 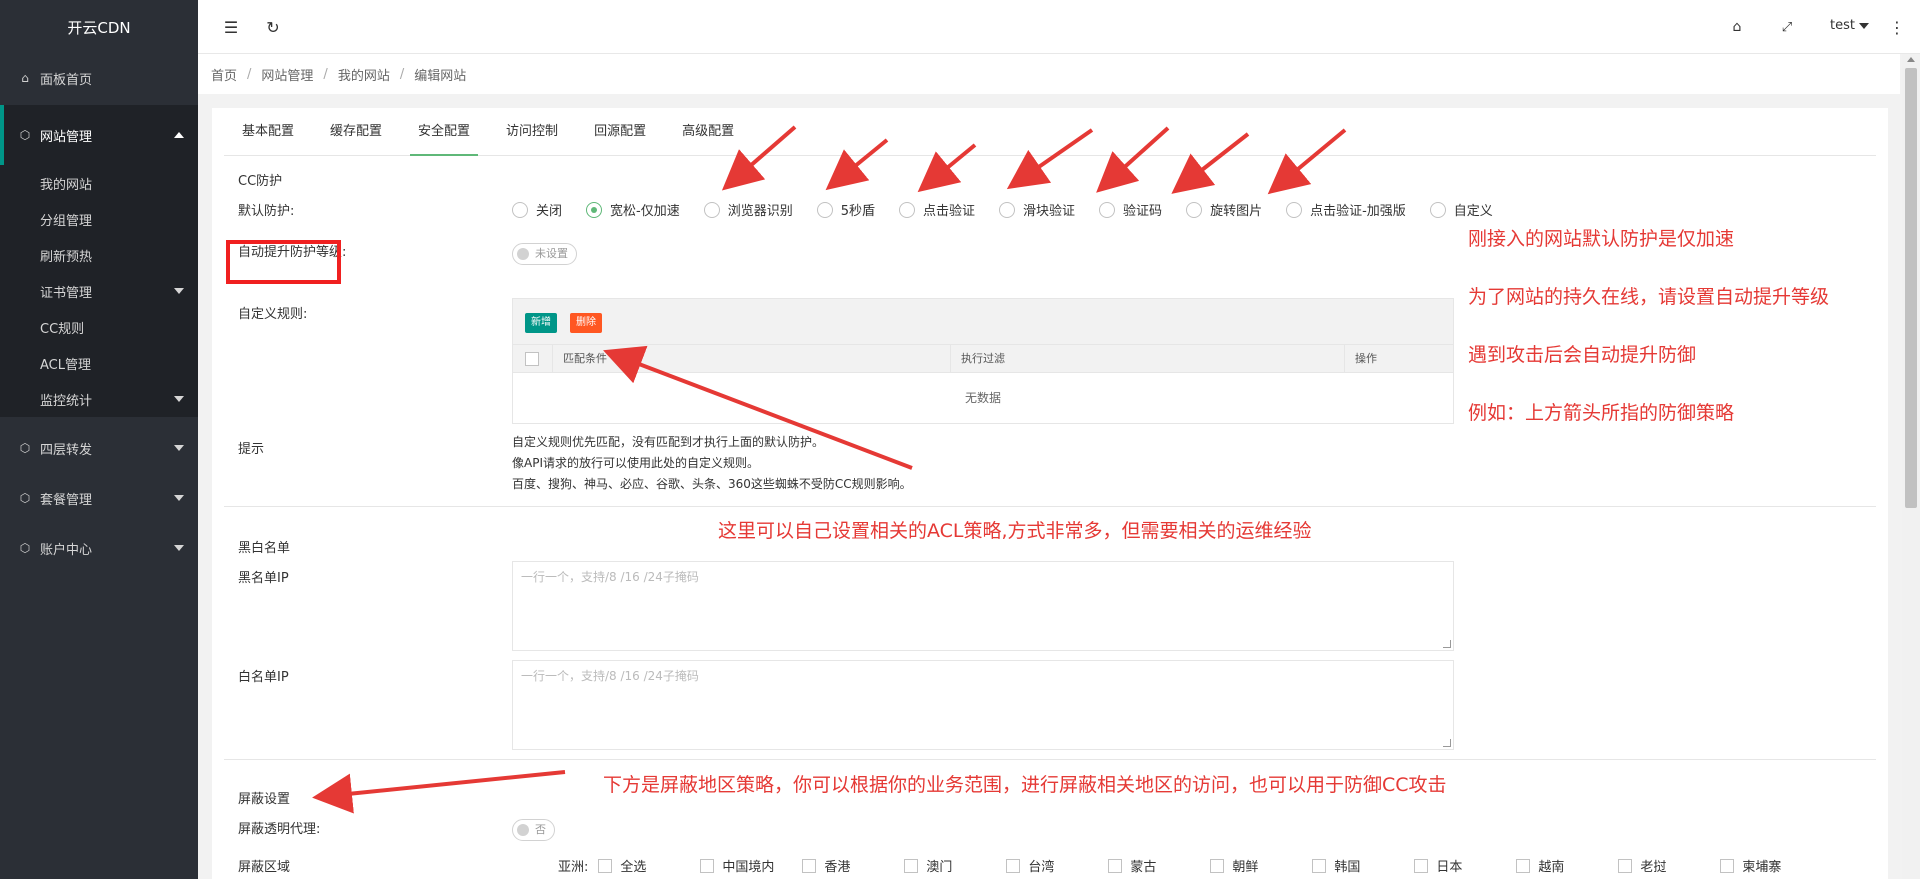 What do you see at coordinates (532, 359) in the screenshot?
I see `select-all-checkbox` at bounding box center [532, 359].